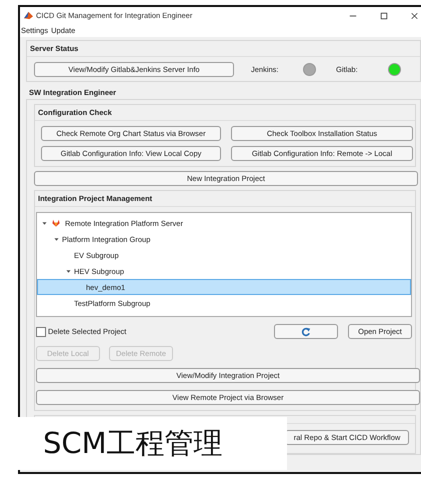 This screenshot has width=421, height=477. What do you see at coordinates (384, 16) in the screenshot?
I see `maximize-icon` at bounding box center [384, 16].